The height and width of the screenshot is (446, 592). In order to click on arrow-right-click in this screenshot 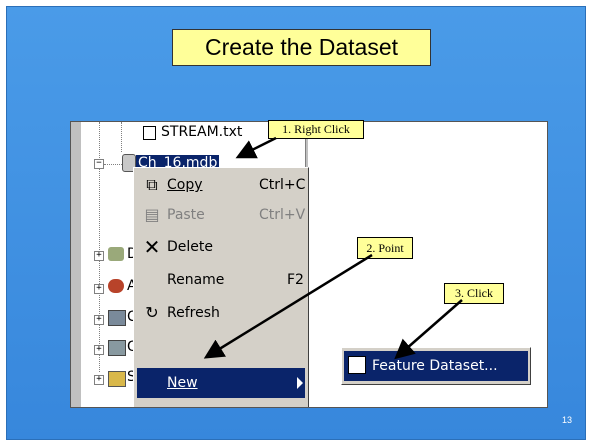, I will do `click(256, 147)`.